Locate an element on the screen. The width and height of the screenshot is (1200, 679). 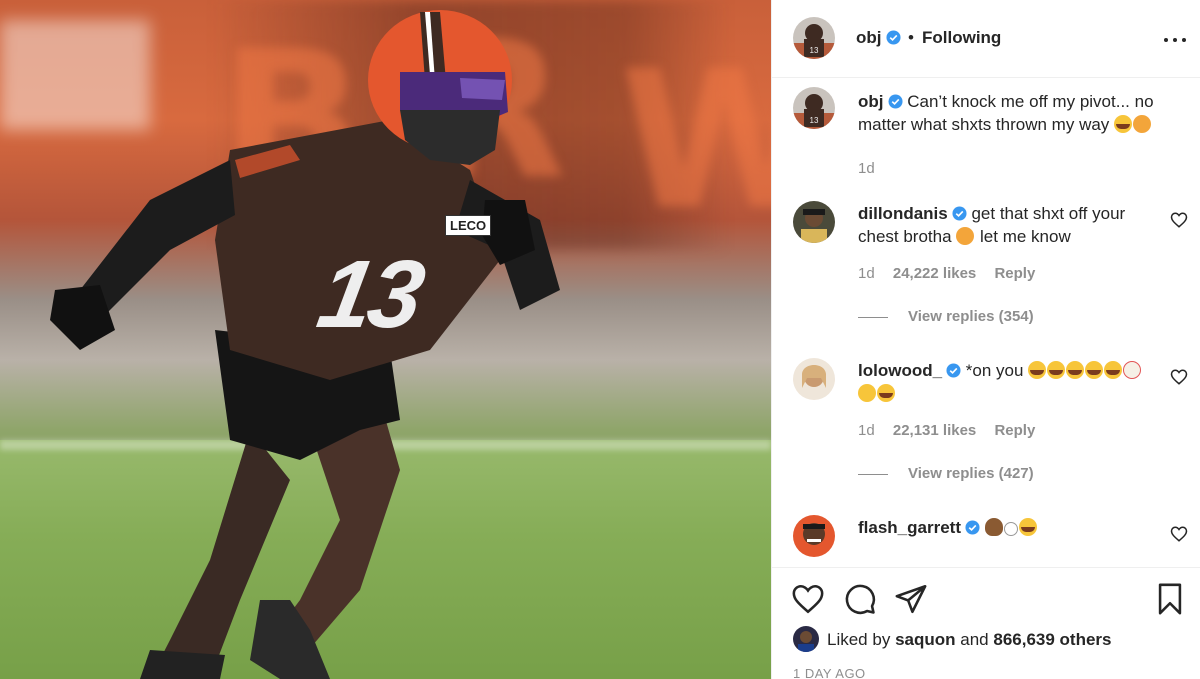
jersey-number: 13 is located at coordinates (369, 294).